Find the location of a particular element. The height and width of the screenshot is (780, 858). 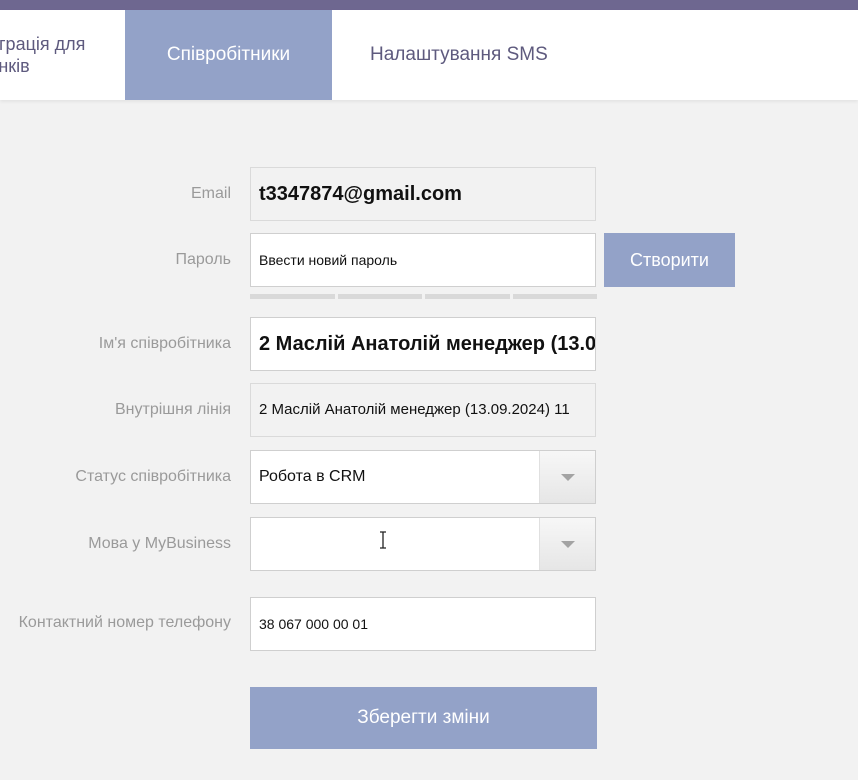

status-dropdown-toggle is located at coordinates (567, 477).